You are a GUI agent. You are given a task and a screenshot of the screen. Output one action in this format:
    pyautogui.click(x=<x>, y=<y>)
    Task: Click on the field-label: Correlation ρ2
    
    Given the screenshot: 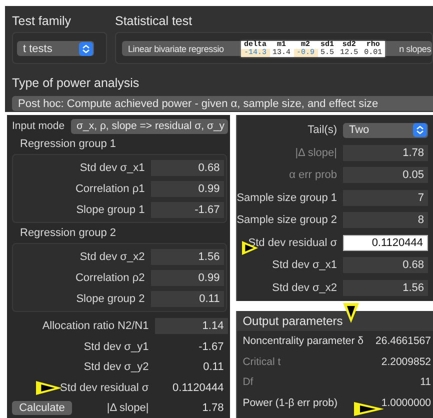 What is the action you would take?
    pyautogui.click(x=110, y=278)
    